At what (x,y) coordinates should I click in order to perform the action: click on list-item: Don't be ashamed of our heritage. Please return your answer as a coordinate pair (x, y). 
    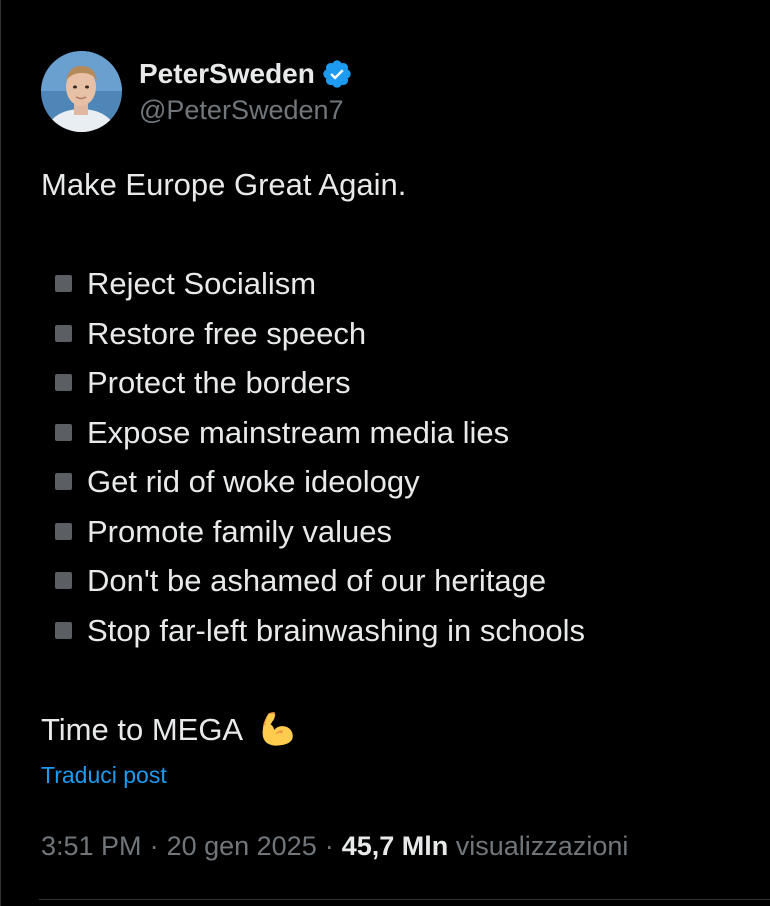
    Looking at the image, I should click on (391, 581).